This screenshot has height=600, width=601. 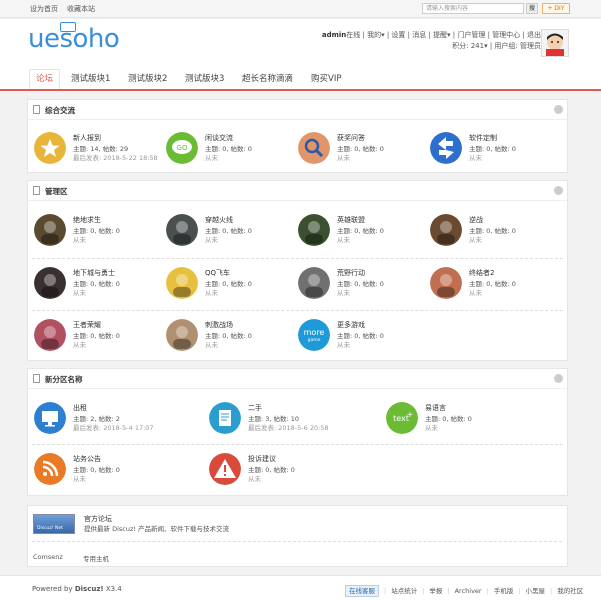 I want to click on footer-link-3: Archiver, so click(x=468, y=591).